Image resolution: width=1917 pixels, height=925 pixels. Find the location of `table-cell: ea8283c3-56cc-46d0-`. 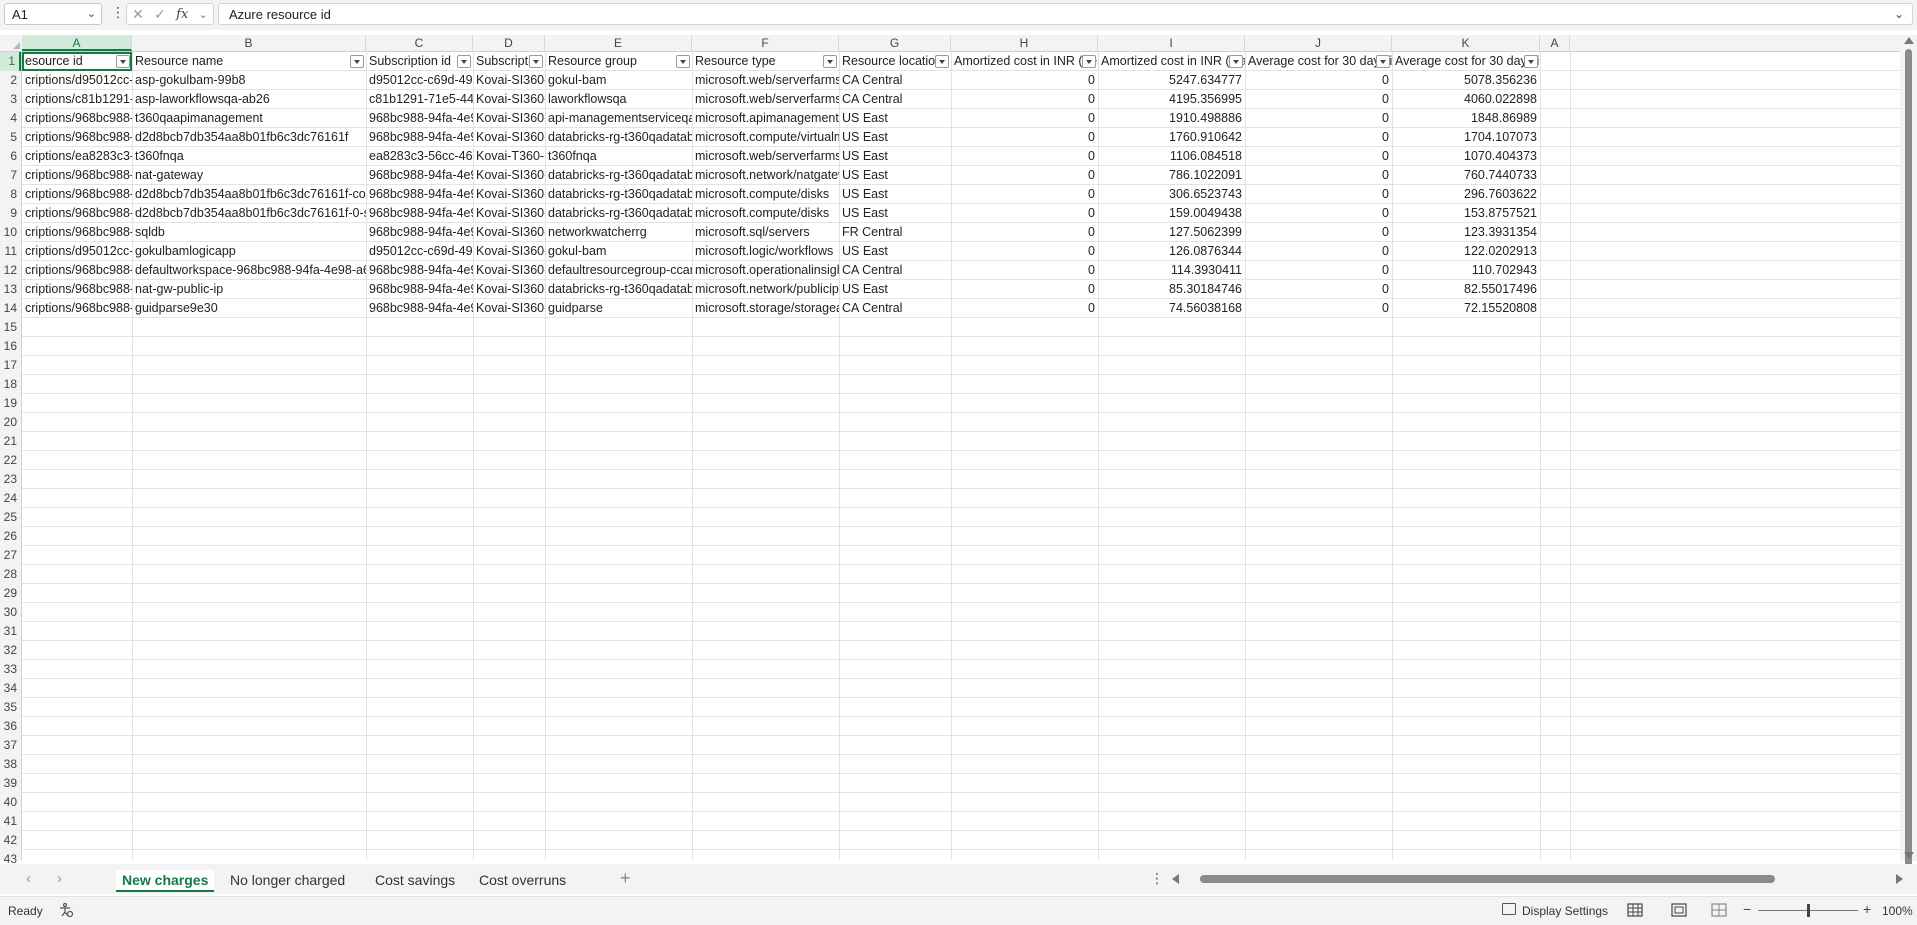

table-cell: ea8283c3-56cc-46d0- is located at coordinates (419, 156).